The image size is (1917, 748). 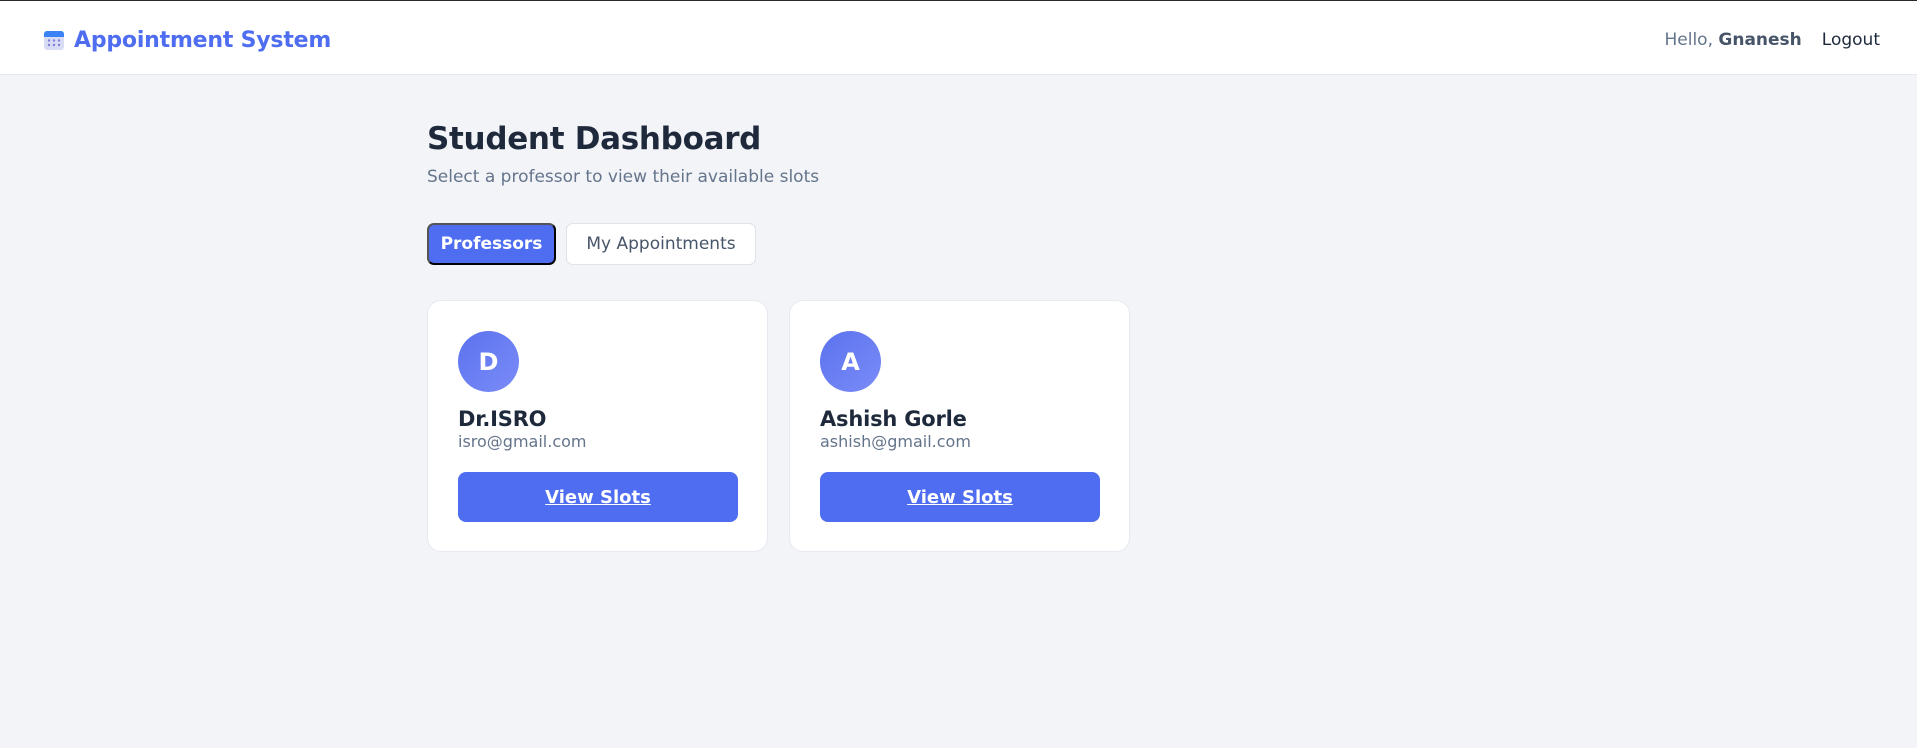 I want to click on user-name: Gnanesh, so click(x=1760, y=40).